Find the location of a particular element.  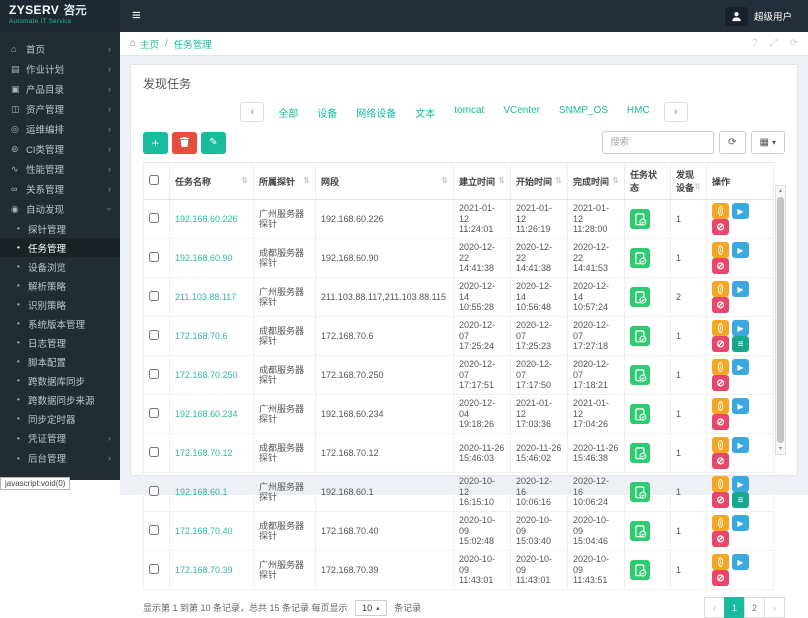

sidebar-item-backend: • 后台管理 › is located at coordinates (60, 458).